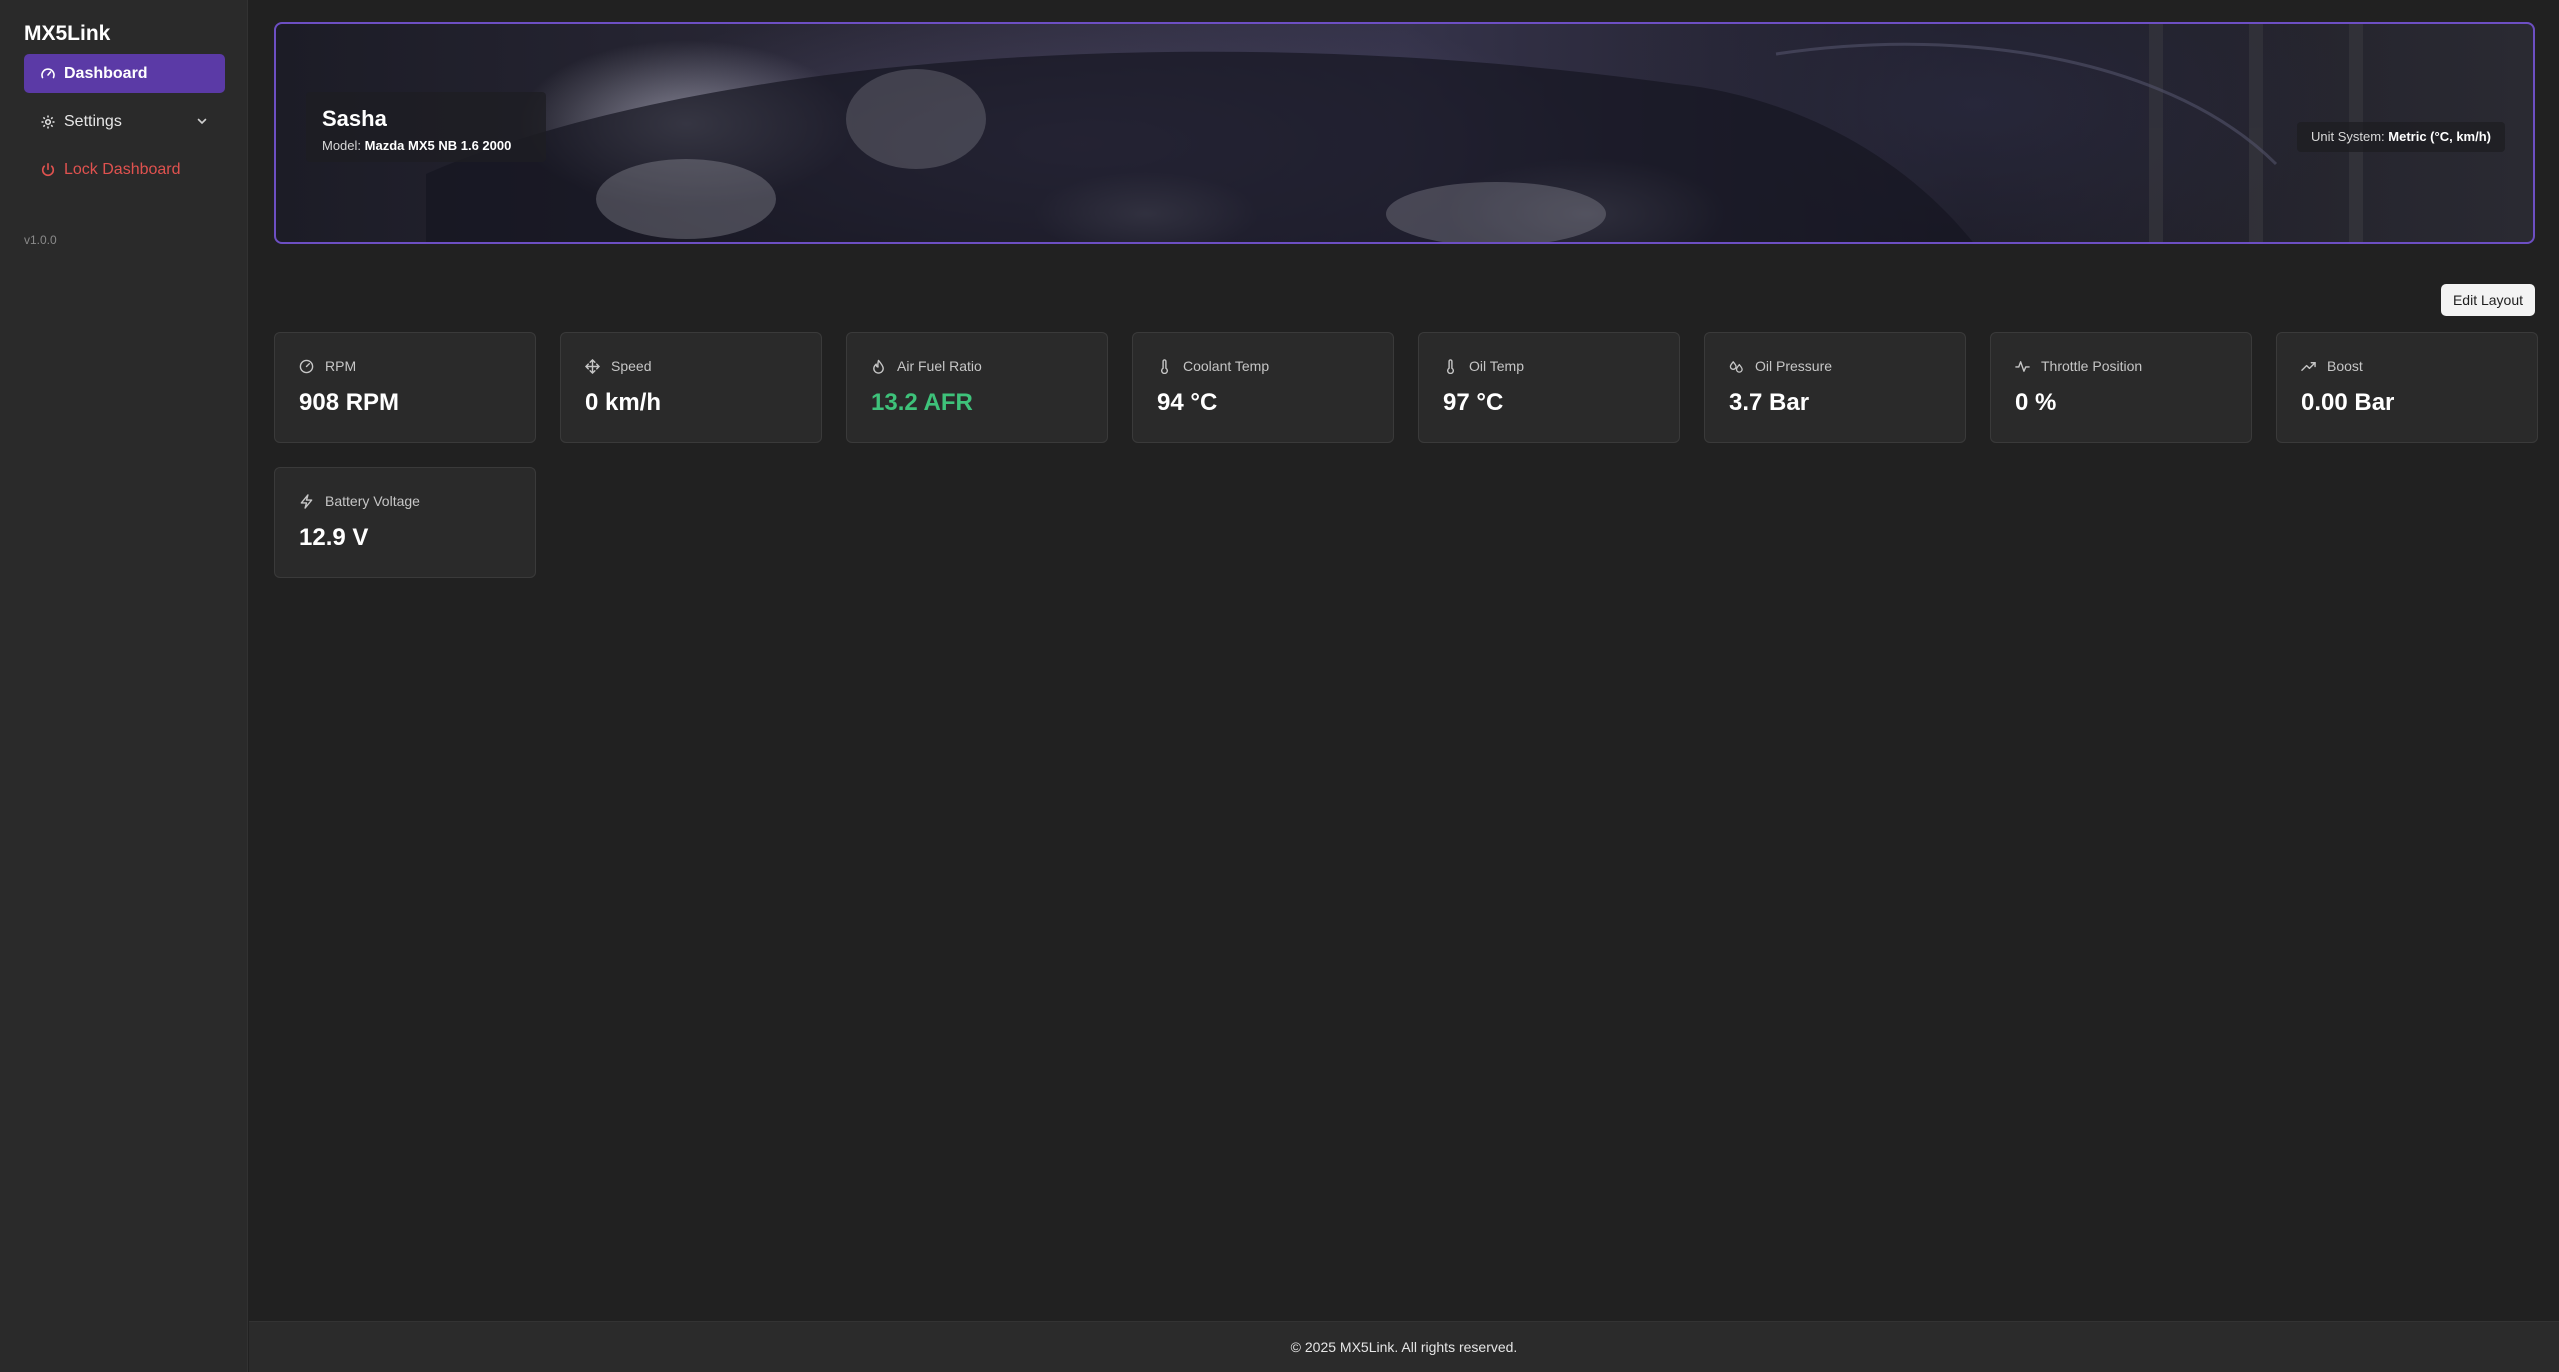  I want to click on metric-header: Boost, so click(2332, 366).